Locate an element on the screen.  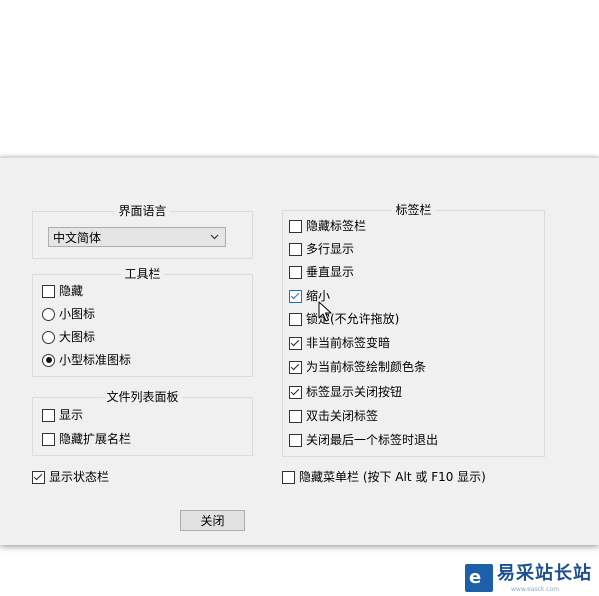
hide-menu-bar-label: 隐藏菜单栏 (按下 Alt 或 F10 显示) is located at coordinates (392, 477).